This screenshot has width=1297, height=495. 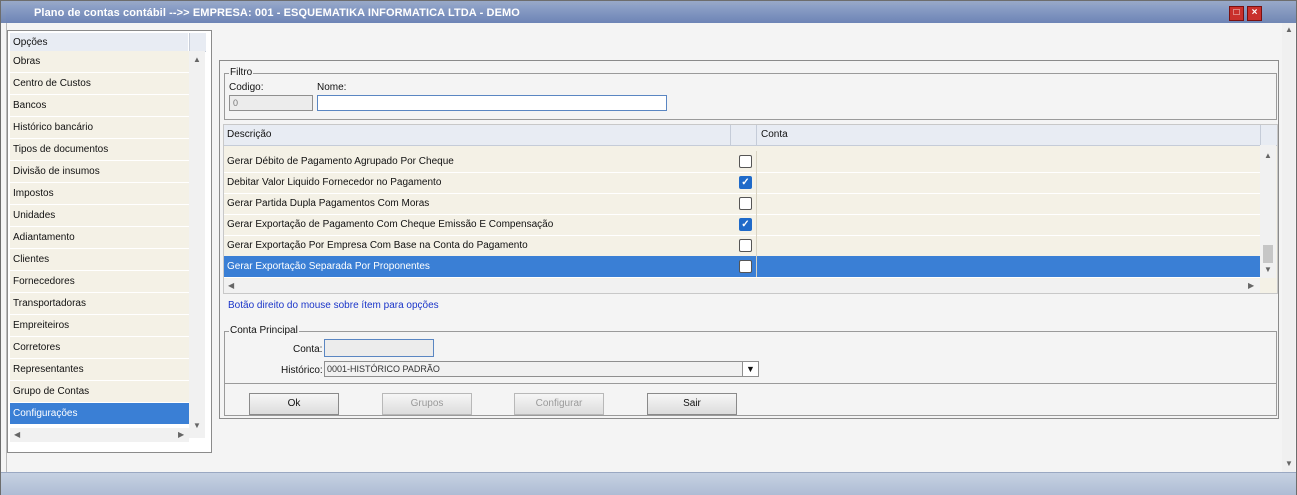 What do you see at coordinates (264, 330) in the screenshot?
I see `conta-principal-legend: Conta Principal` at bounding box center [264, 330].